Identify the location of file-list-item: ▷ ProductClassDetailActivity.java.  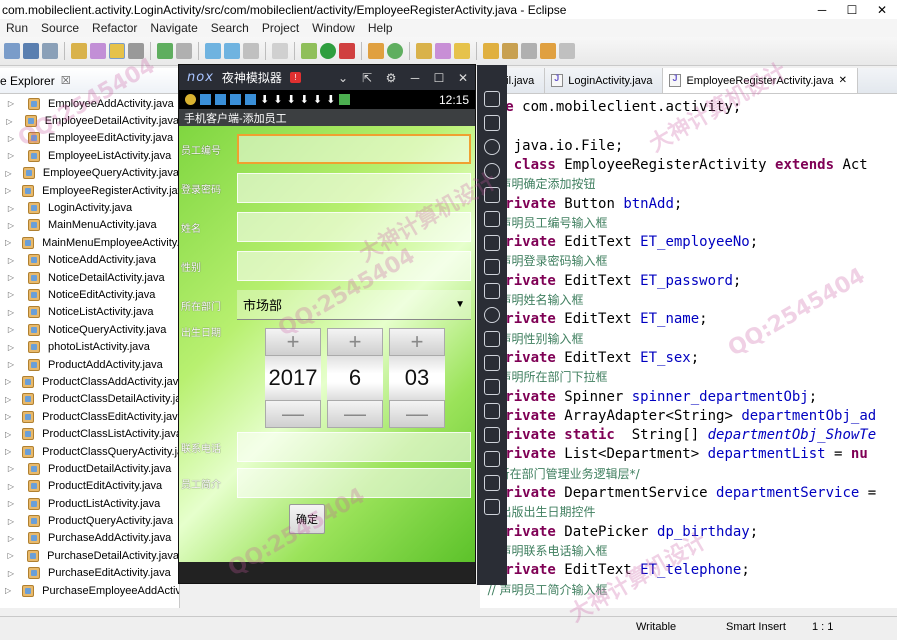
(89, 399).